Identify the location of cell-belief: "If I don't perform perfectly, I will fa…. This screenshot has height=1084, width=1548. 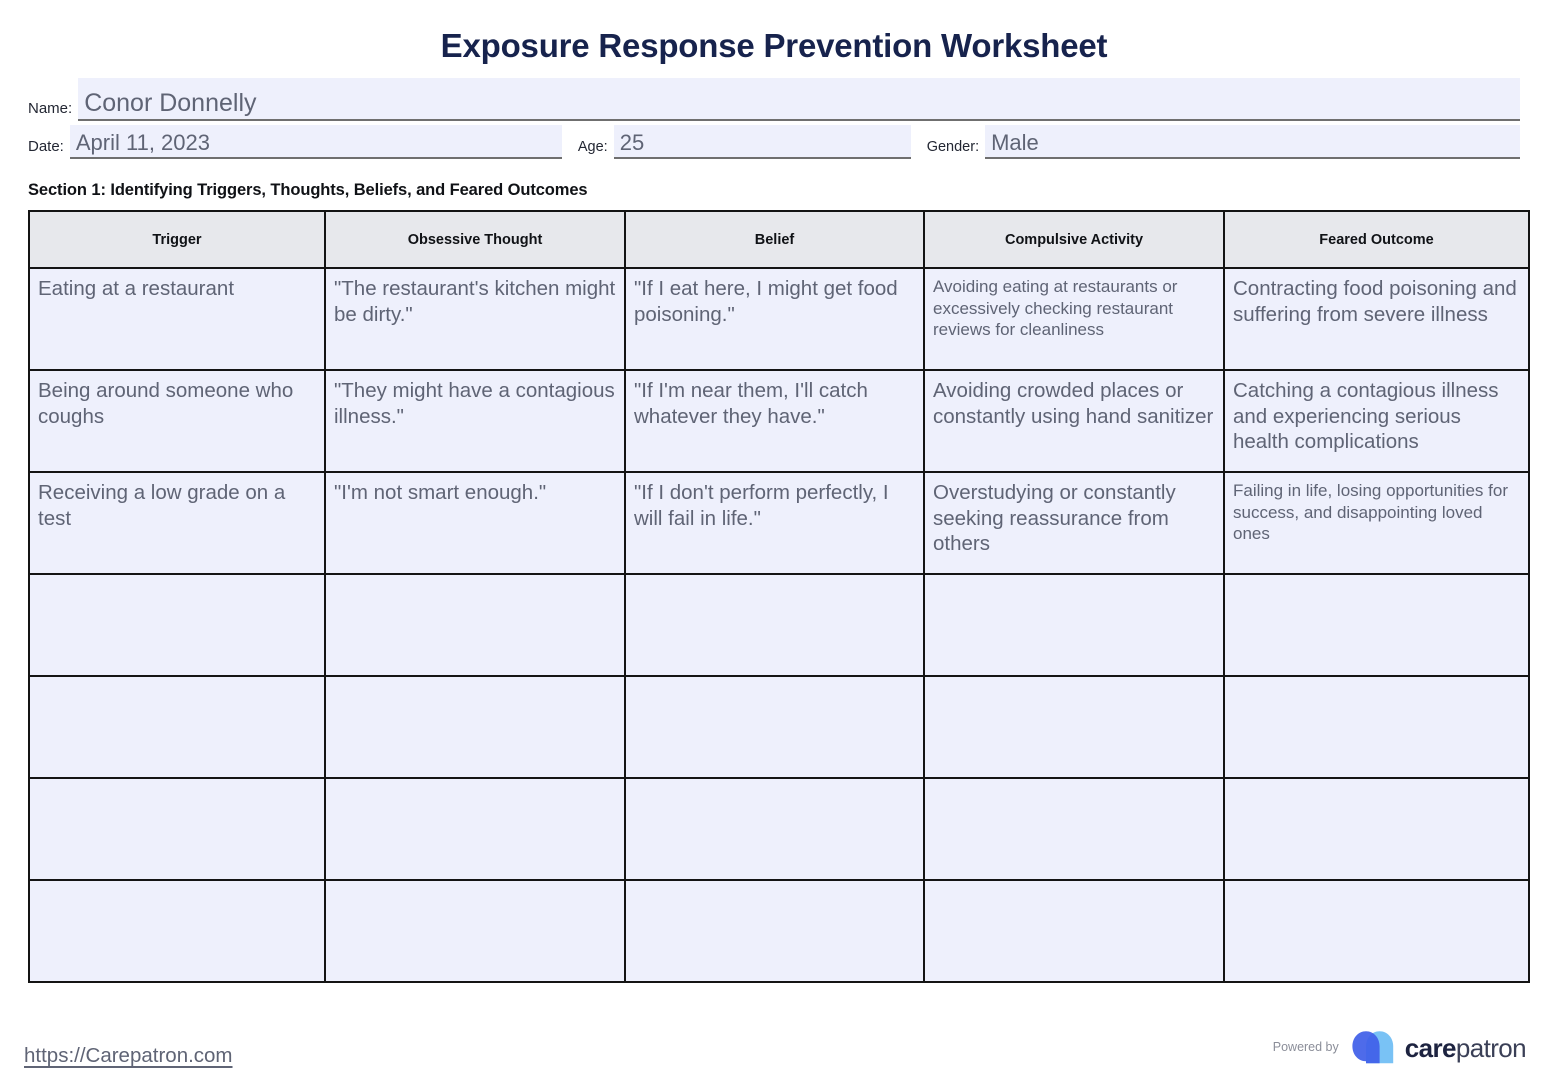
(774, 523).